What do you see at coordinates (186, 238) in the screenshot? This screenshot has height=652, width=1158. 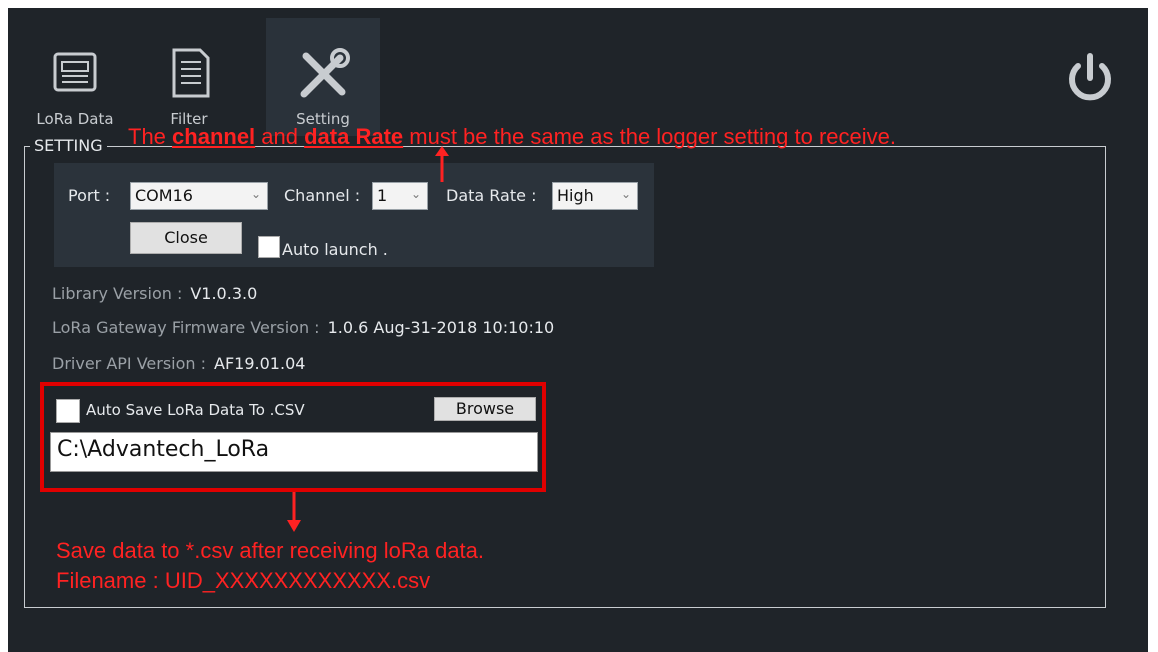 I see `close-button: Close` at bounding box center [186, 238].